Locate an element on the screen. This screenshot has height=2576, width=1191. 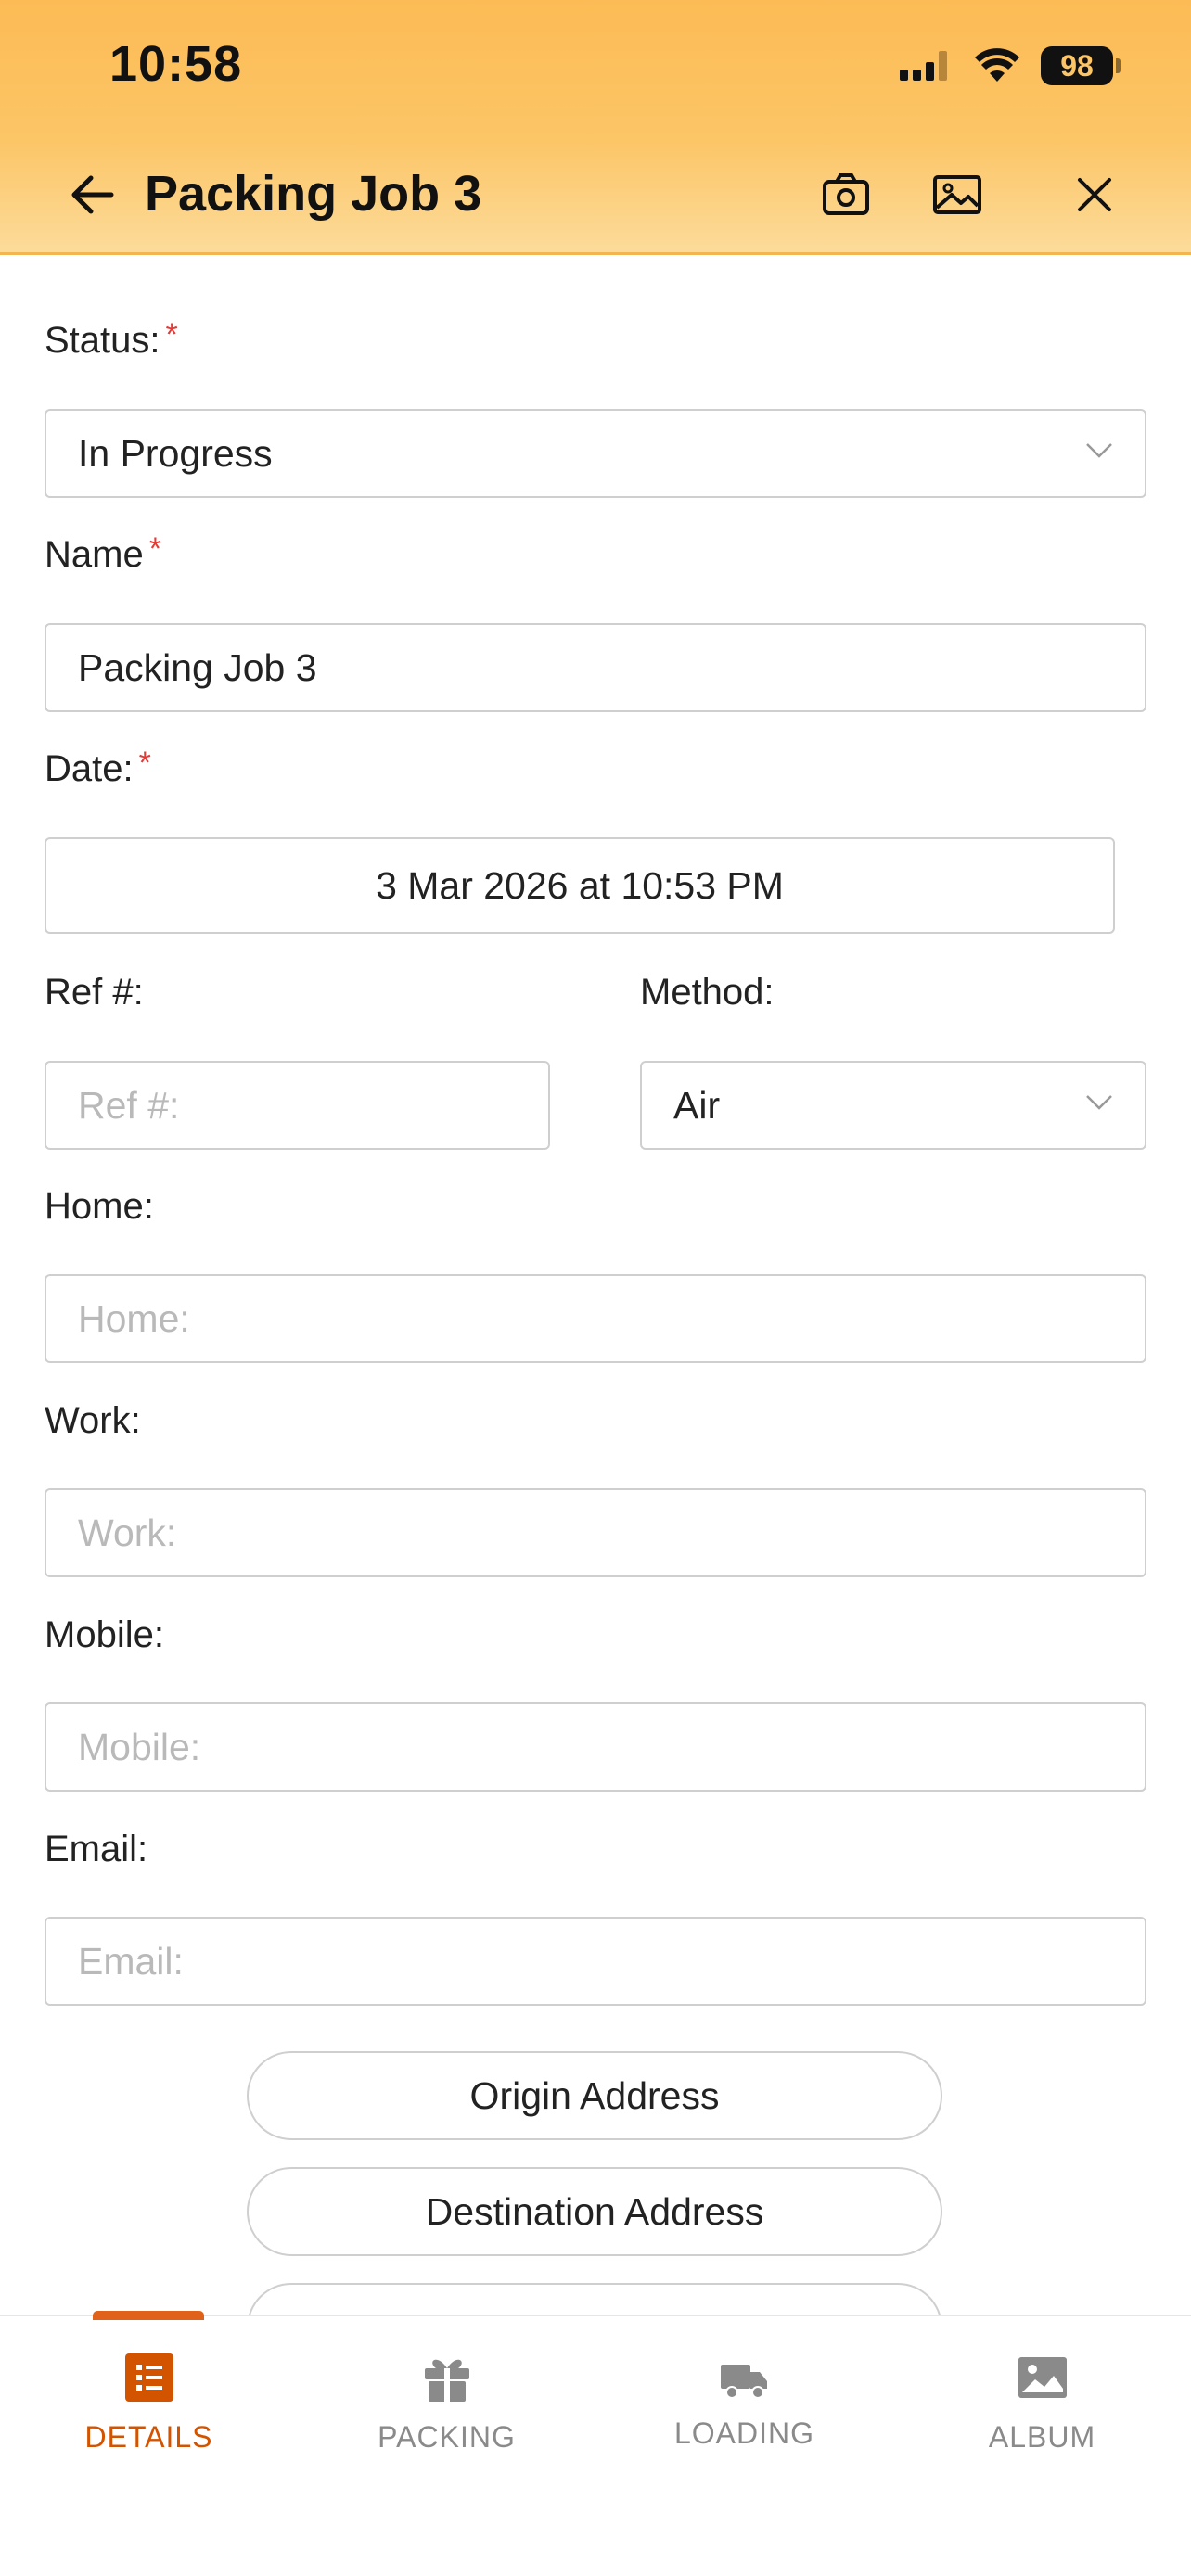
tab-loading-label: LOADING is located at coordinates (744, 2433).